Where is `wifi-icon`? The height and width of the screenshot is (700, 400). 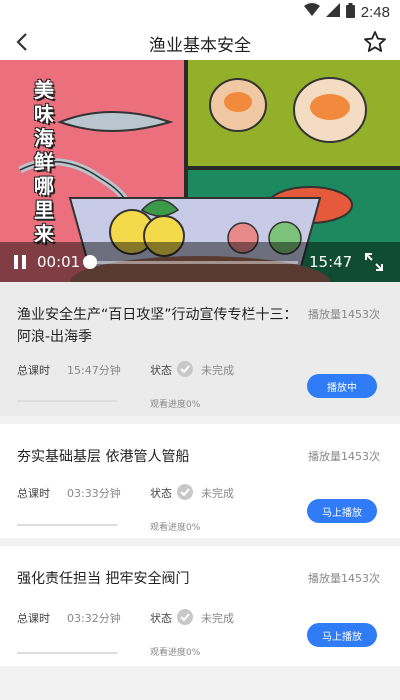
wifi-icon is located at coordinates (311, 12).